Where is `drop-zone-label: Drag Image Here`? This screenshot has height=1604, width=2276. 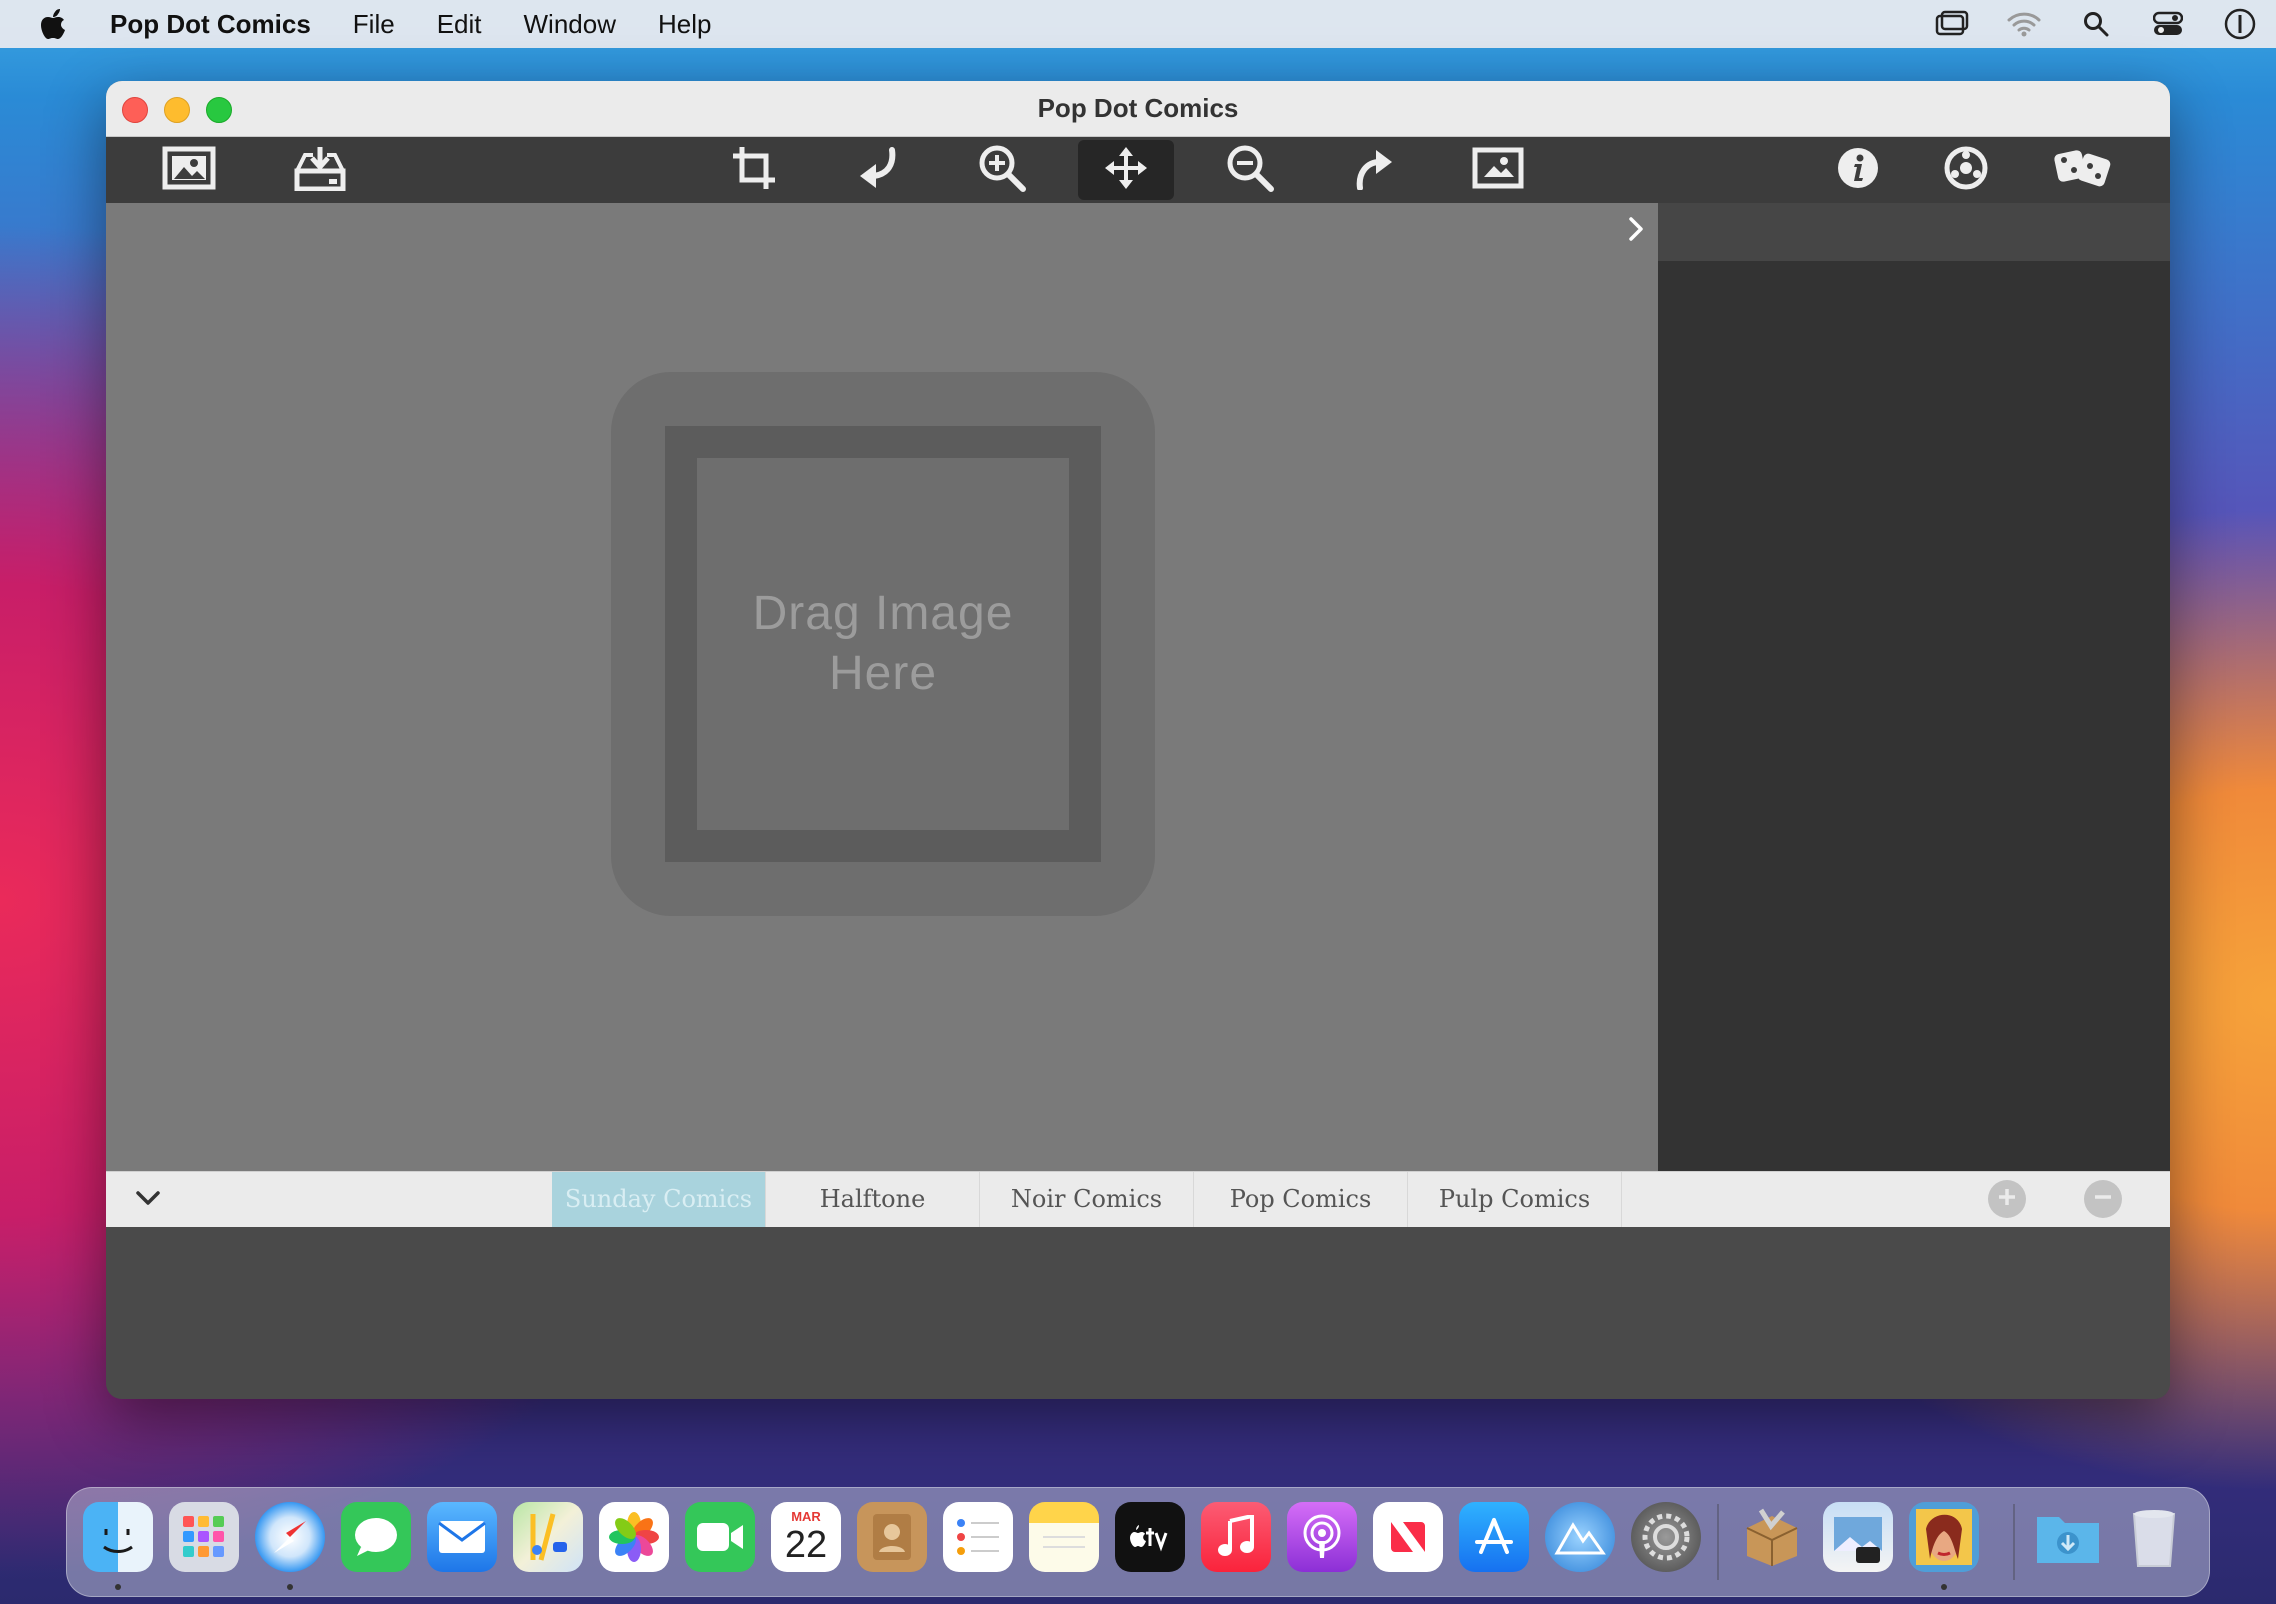
drop-zone-label: Drag Image Here is located at coordinates (883, 644).